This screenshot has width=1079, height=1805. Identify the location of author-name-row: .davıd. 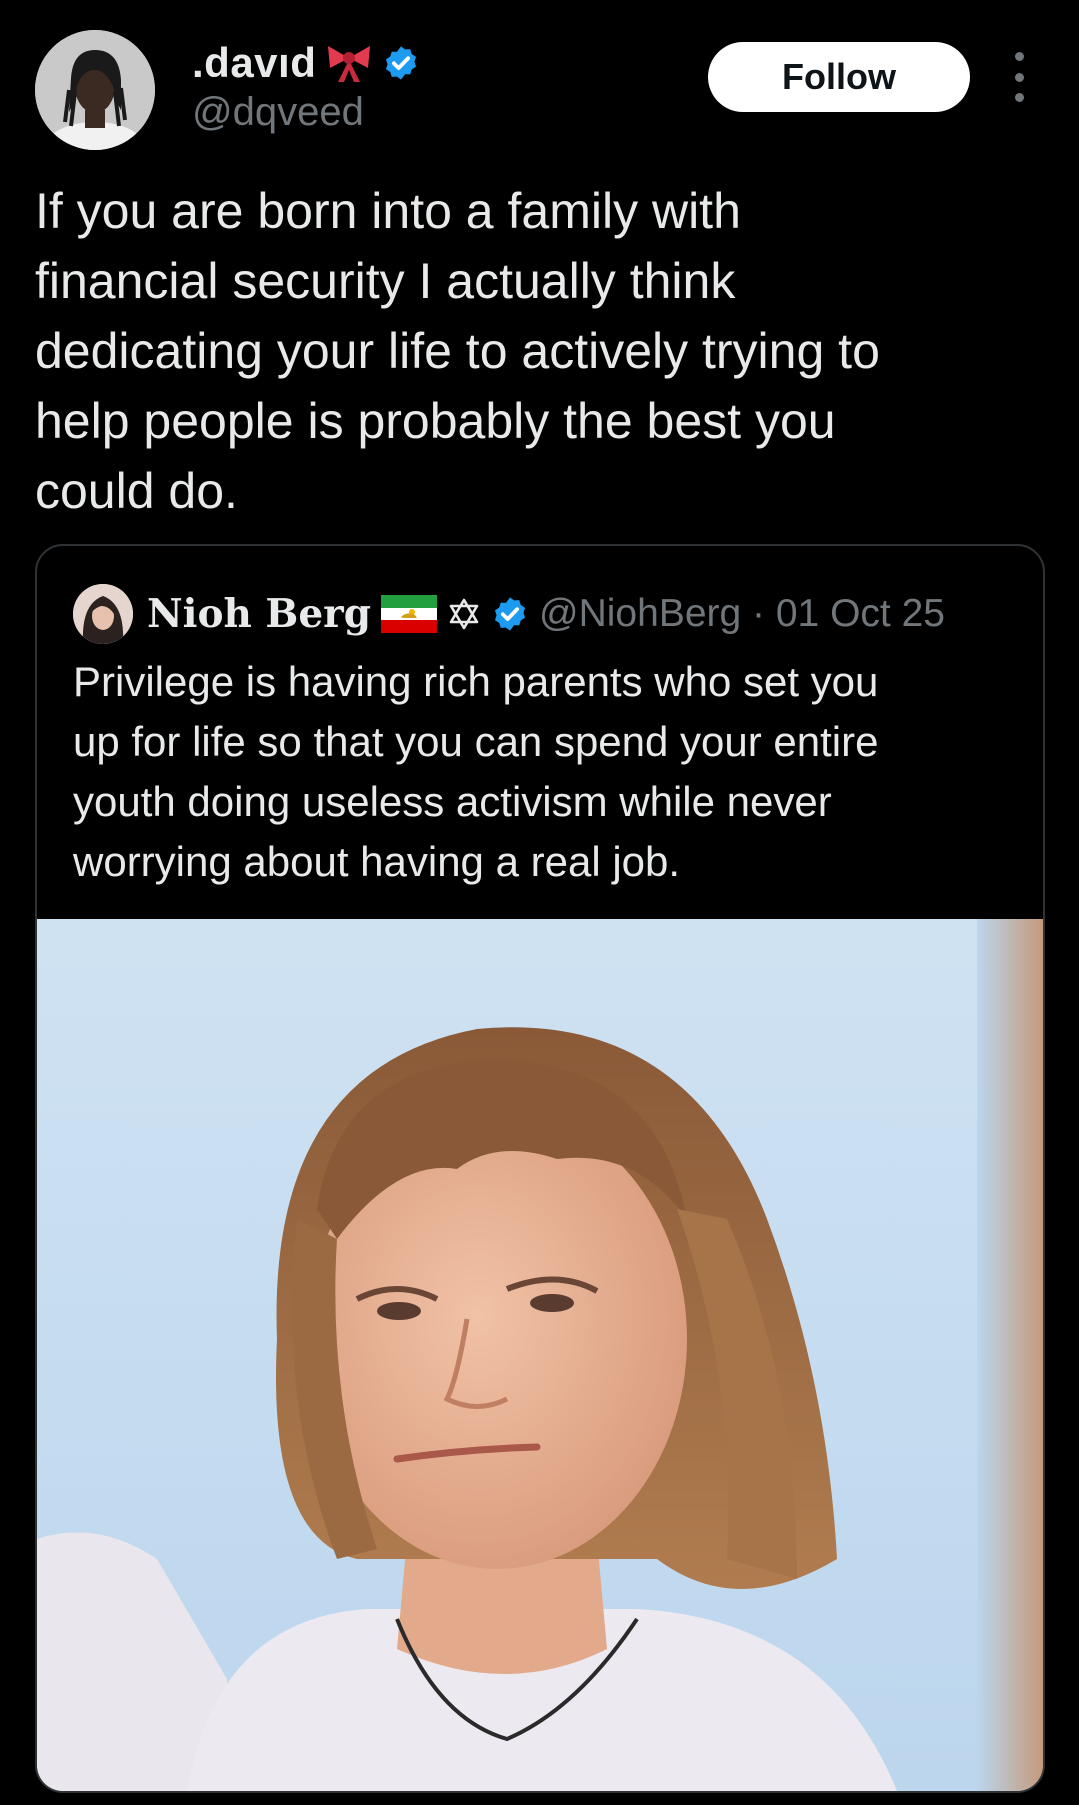
(306, 63).